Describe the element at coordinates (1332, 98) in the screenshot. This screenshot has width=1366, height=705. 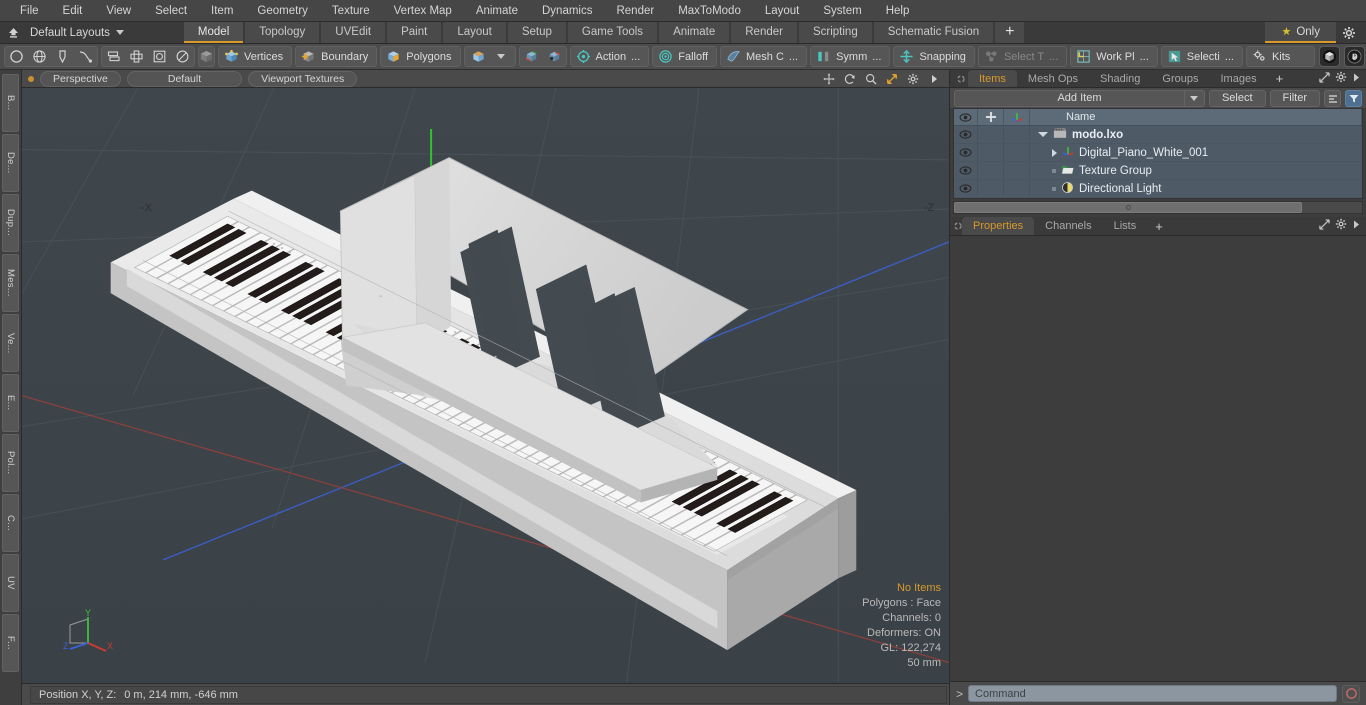
I see `list-toggle-icon` at that location.